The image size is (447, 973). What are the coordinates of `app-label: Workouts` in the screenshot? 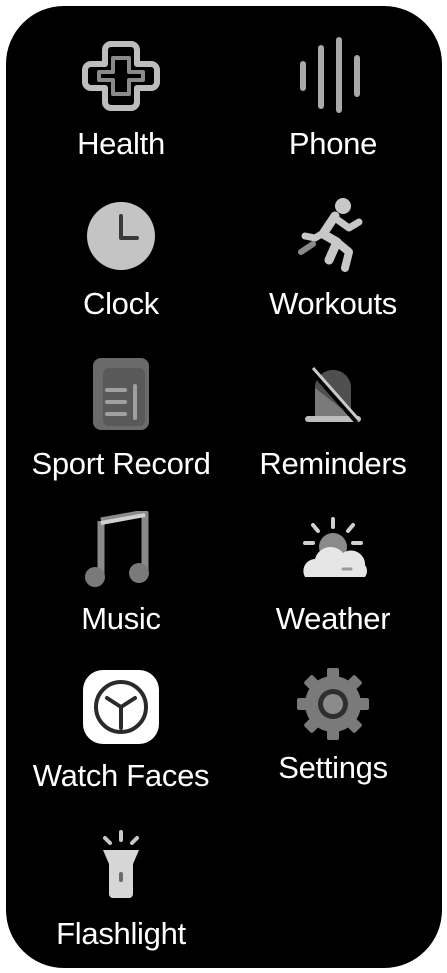 It's located at (333, 303).